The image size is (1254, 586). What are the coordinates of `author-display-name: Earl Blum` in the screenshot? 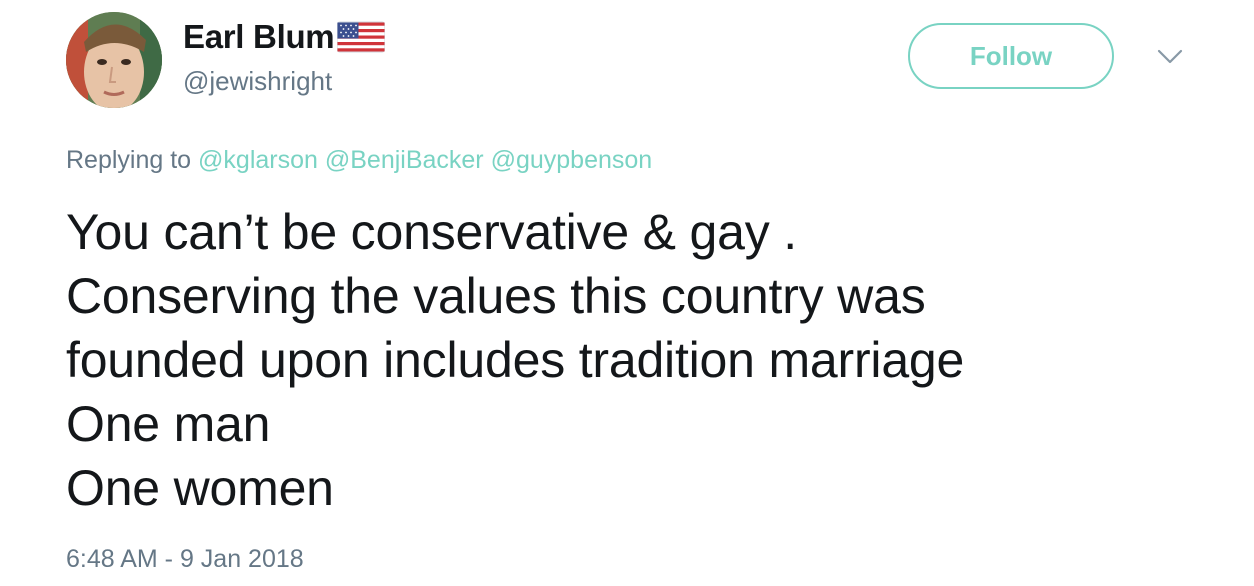 It's located at (259, 37).